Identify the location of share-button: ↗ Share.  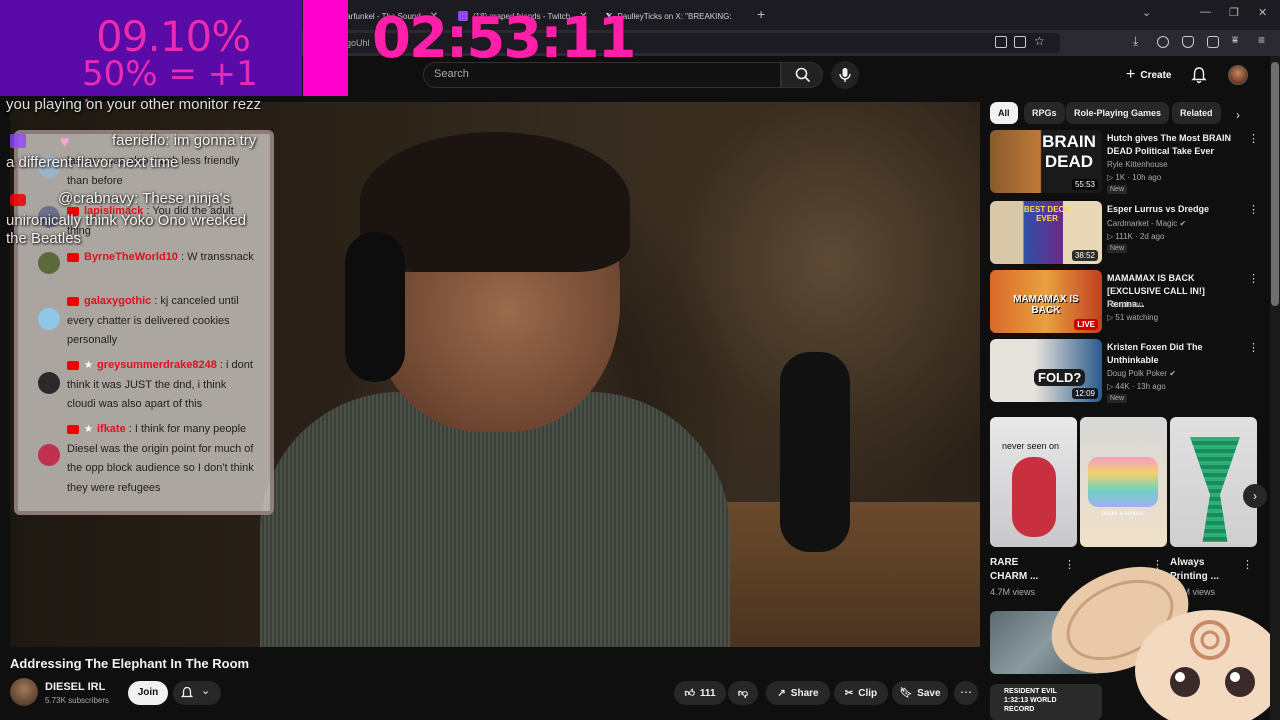
(798, 693).